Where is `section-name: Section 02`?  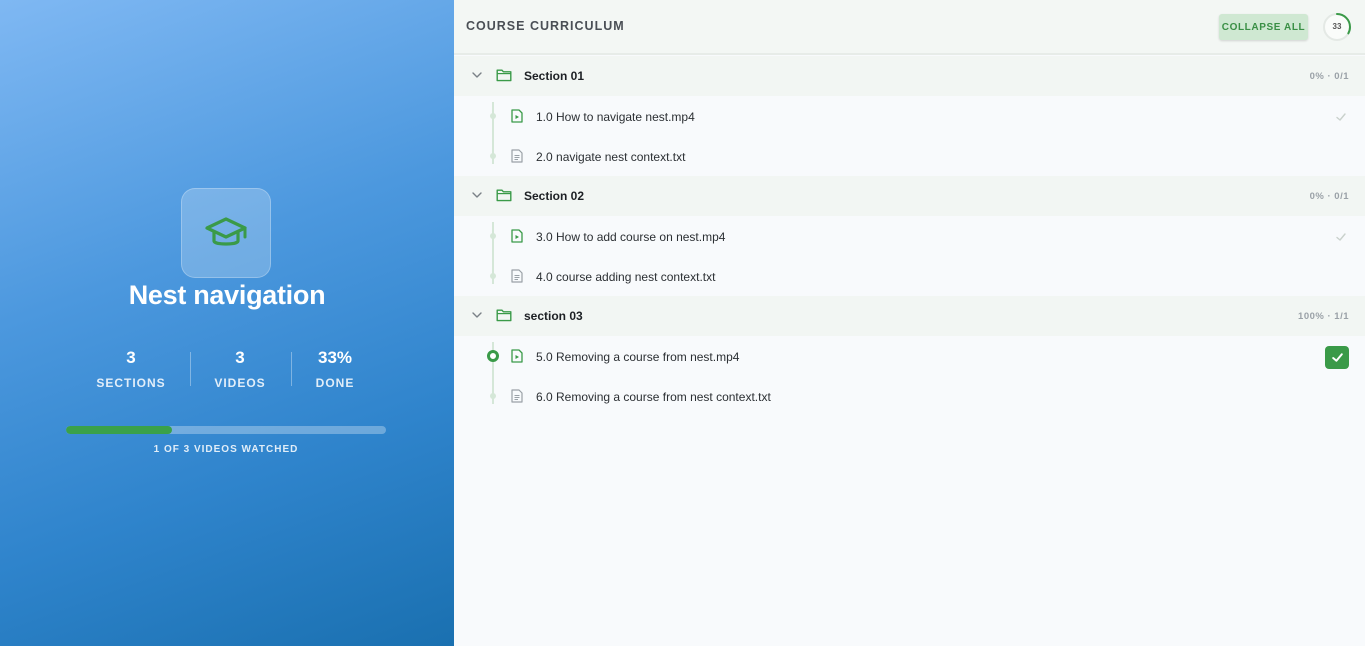 section-name: Section 02 is located at coordinates (554, 196).